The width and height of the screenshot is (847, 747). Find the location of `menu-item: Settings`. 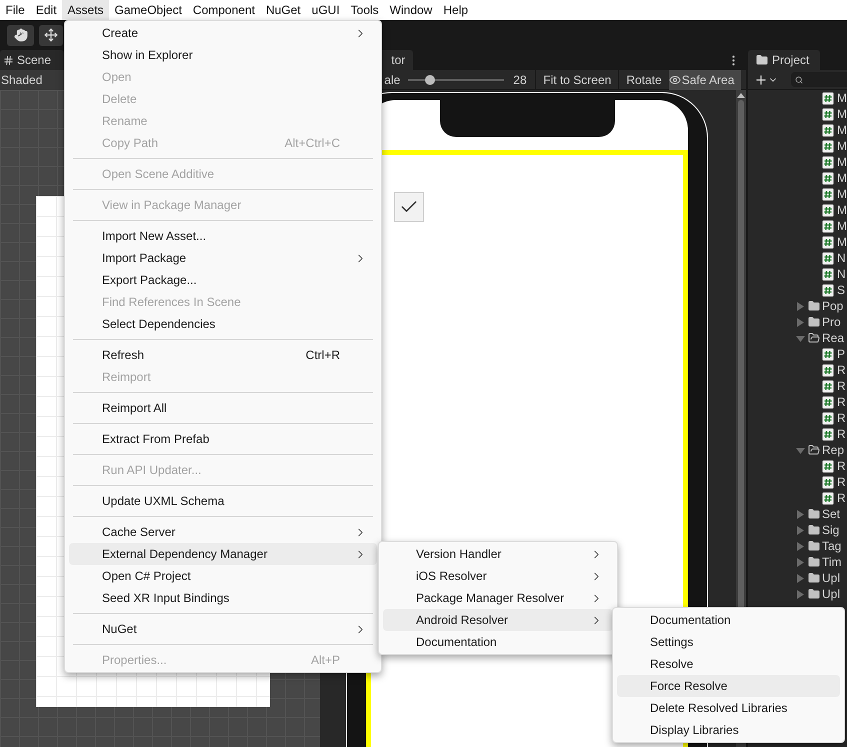

menu-item: Settings is located at coordinates (728, 642).